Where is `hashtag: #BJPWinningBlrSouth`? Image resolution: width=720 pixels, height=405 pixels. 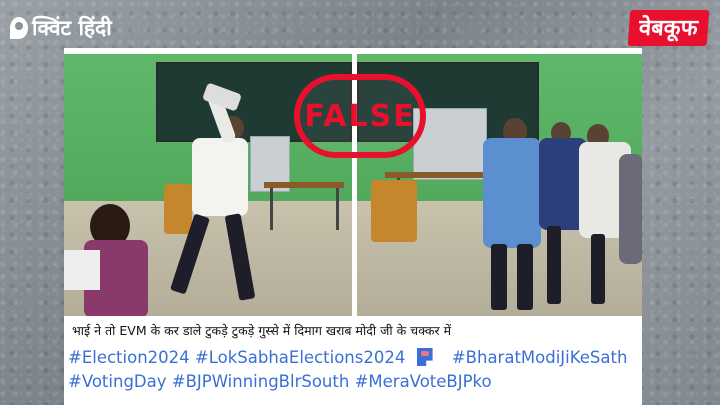 hashtag: #BJPWinningBlrSouth is located at coordinates (261, 381).